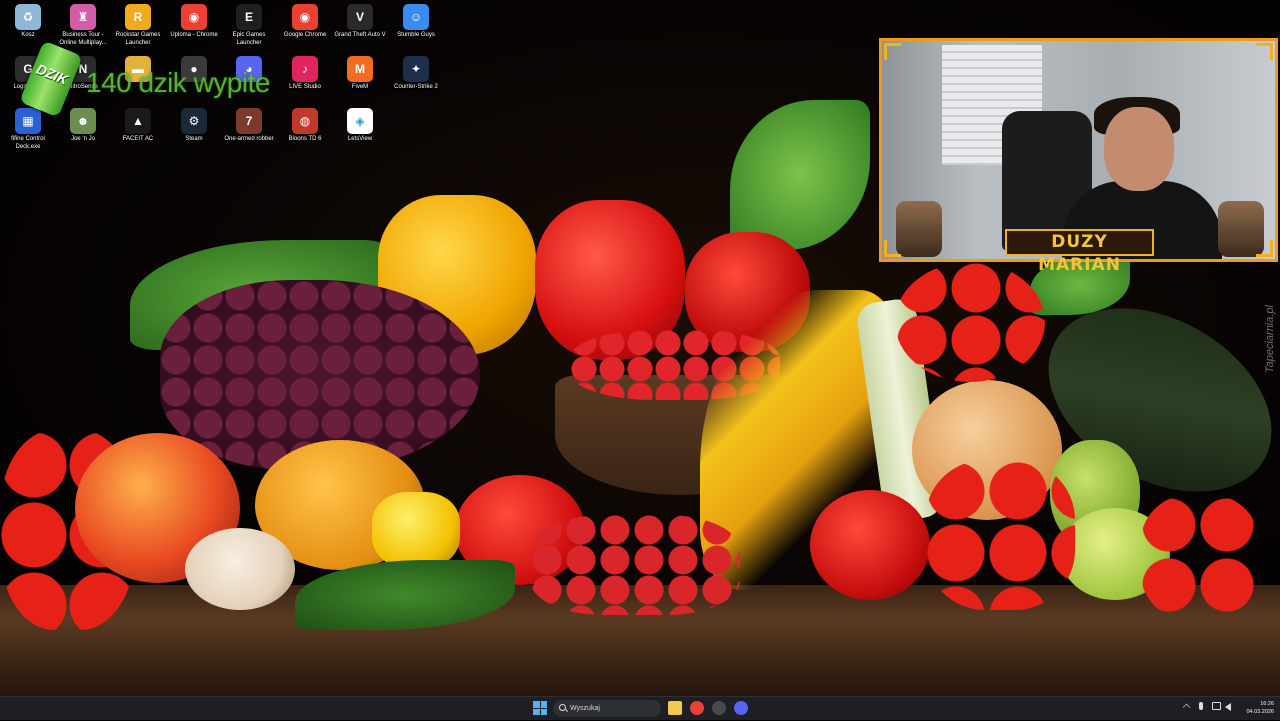  What do you see at coordinates (562, 707) in the screenshot?
I see `search-icon` at bounding box center [562, 707].